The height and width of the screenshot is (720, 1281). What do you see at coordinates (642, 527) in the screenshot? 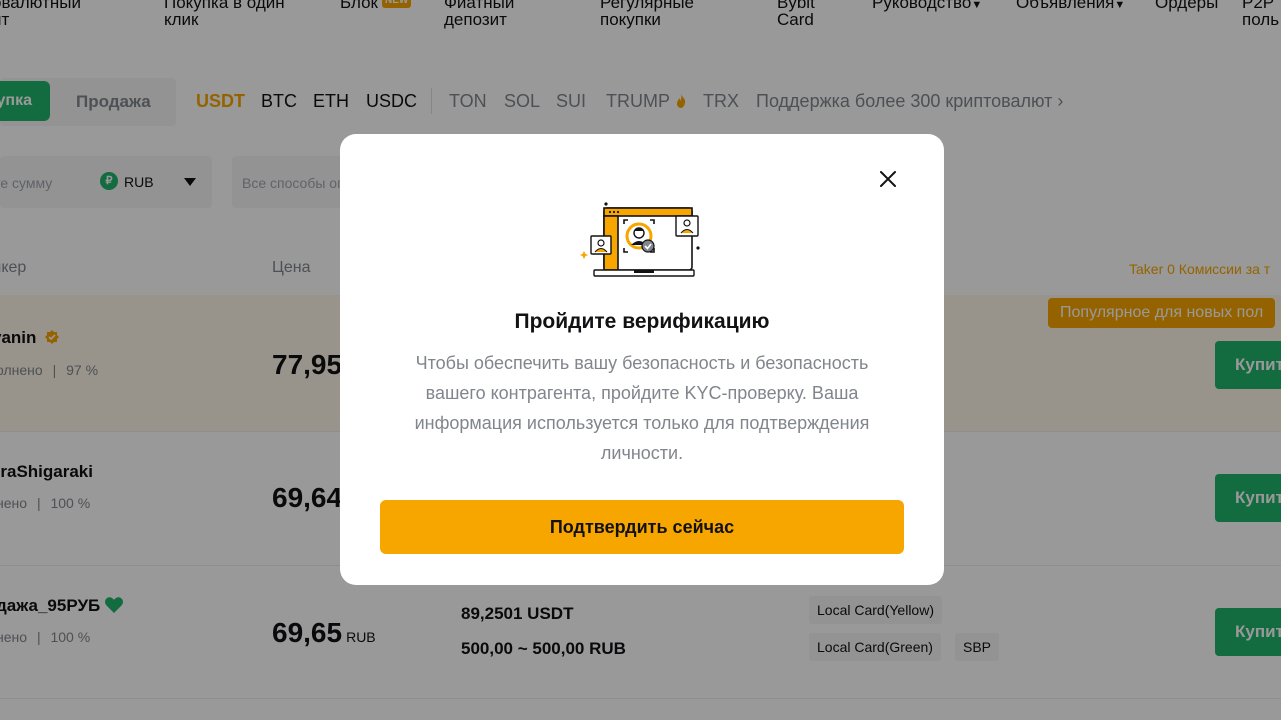
I see `verify-now-button: Подтвердить сейчас` at bounding box center [642, 527].